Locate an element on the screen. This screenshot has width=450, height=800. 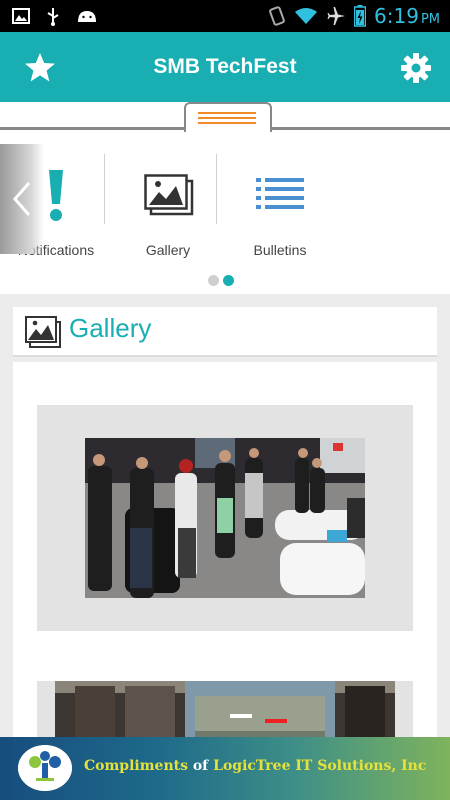
clock: 6:19 PM is located at coordinates (407, 16).